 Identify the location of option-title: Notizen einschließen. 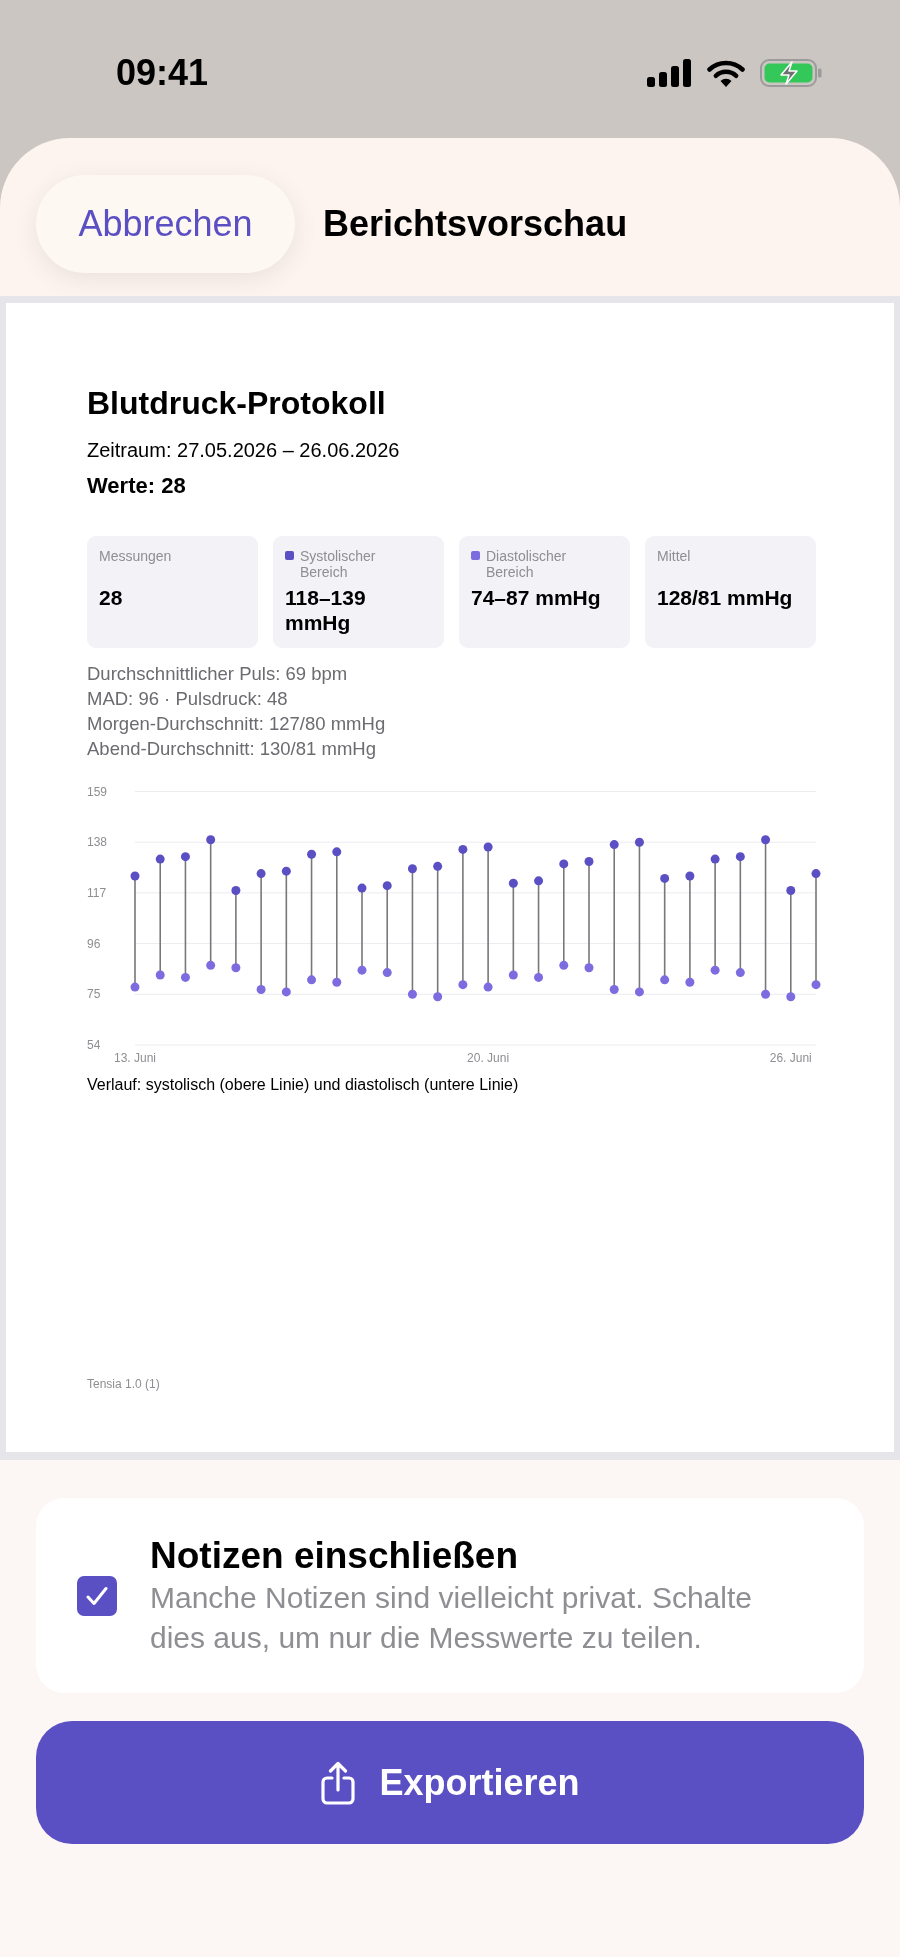
(334, 1555).